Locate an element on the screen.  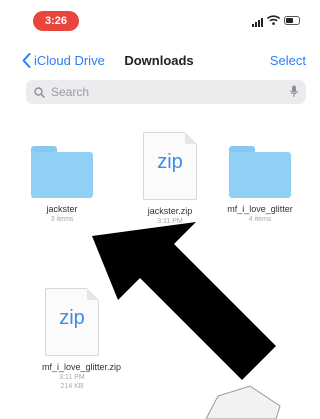
file-meta: 3 items is located at coordinates (62, 219).